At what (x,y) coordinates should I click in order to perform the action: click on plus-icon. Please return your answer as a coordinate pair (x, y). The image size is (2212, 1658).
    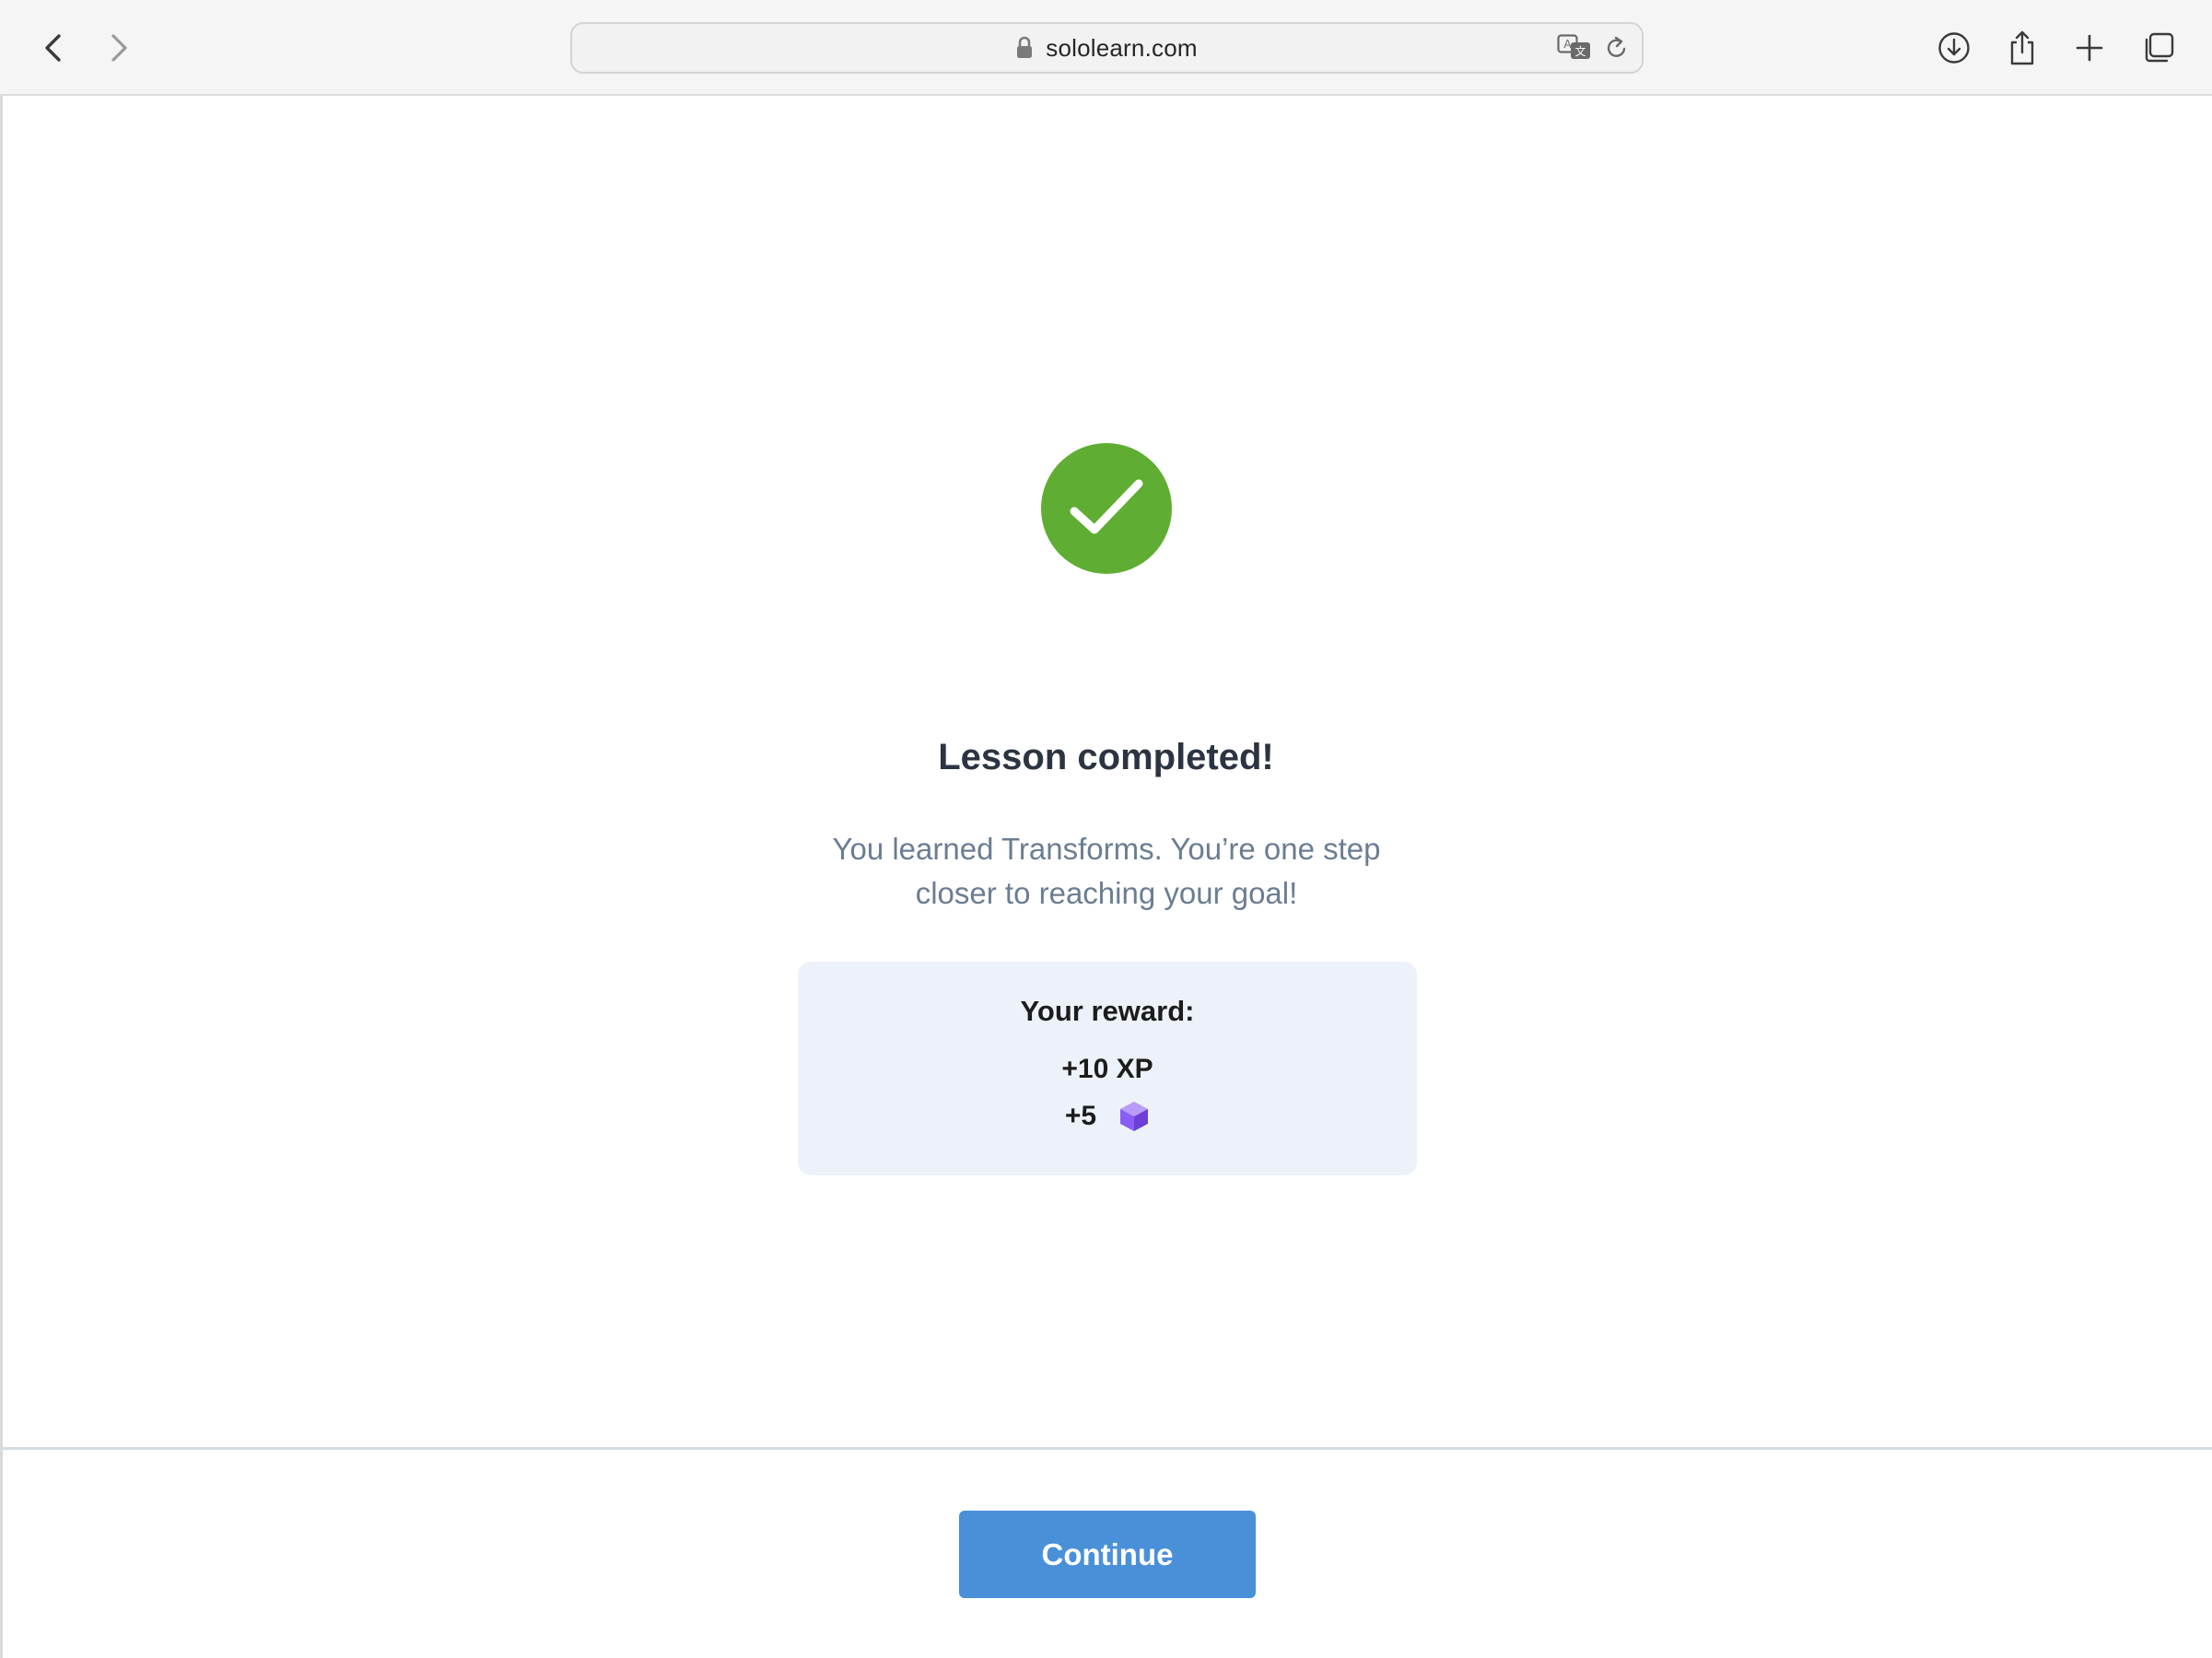
    Looking at the image, I should click on (2089, 48).